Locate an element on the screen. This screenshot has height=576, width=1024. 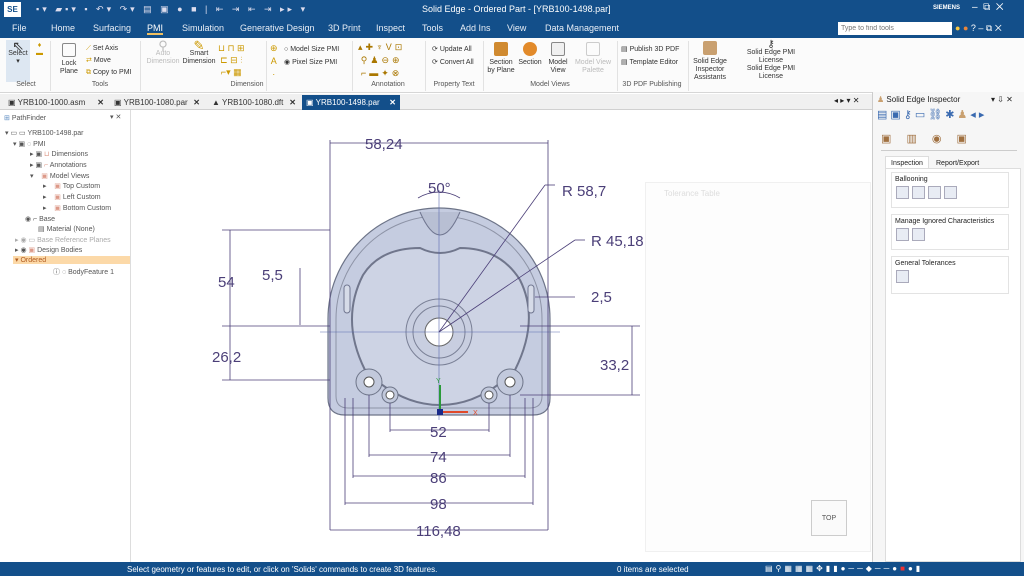
model-view-palette-button: Model View Palette is located at coordinates (593, 58).